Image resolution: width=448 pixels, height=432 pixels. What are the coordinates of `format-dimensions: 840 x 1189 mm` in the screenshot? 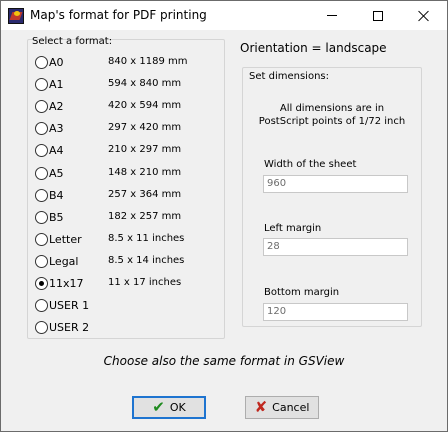 It's located at (148, 61).